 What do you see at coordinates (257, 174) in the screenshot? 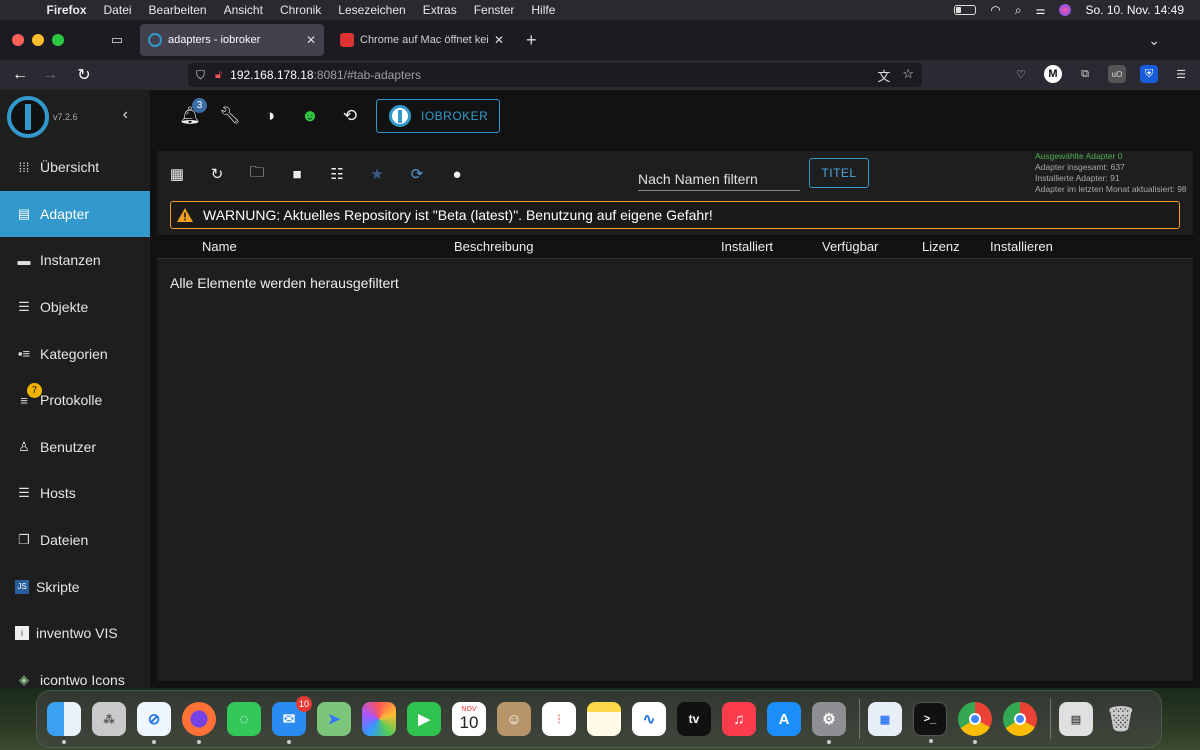
I see `folder-open-icon: 🗀︎` at bounding box center [257, 174].